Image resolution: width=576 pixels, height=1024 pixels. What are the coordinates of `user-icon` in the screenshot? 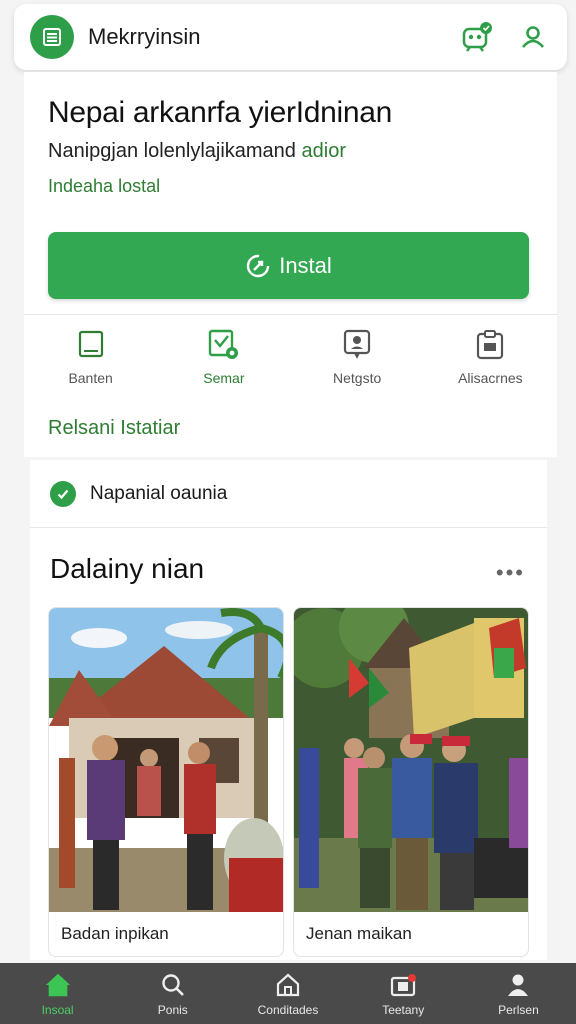 It's located at (533, 37).